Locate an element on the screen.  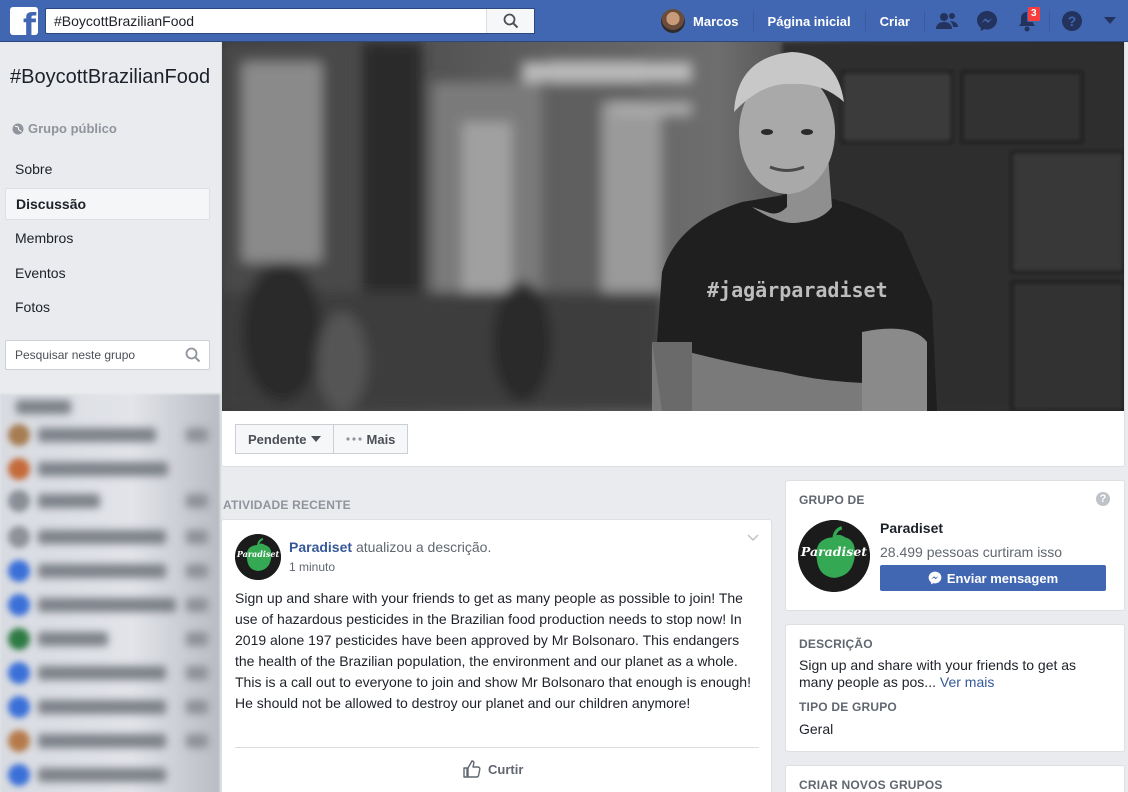
friend-requests-button is located at coordinates (947, 21).